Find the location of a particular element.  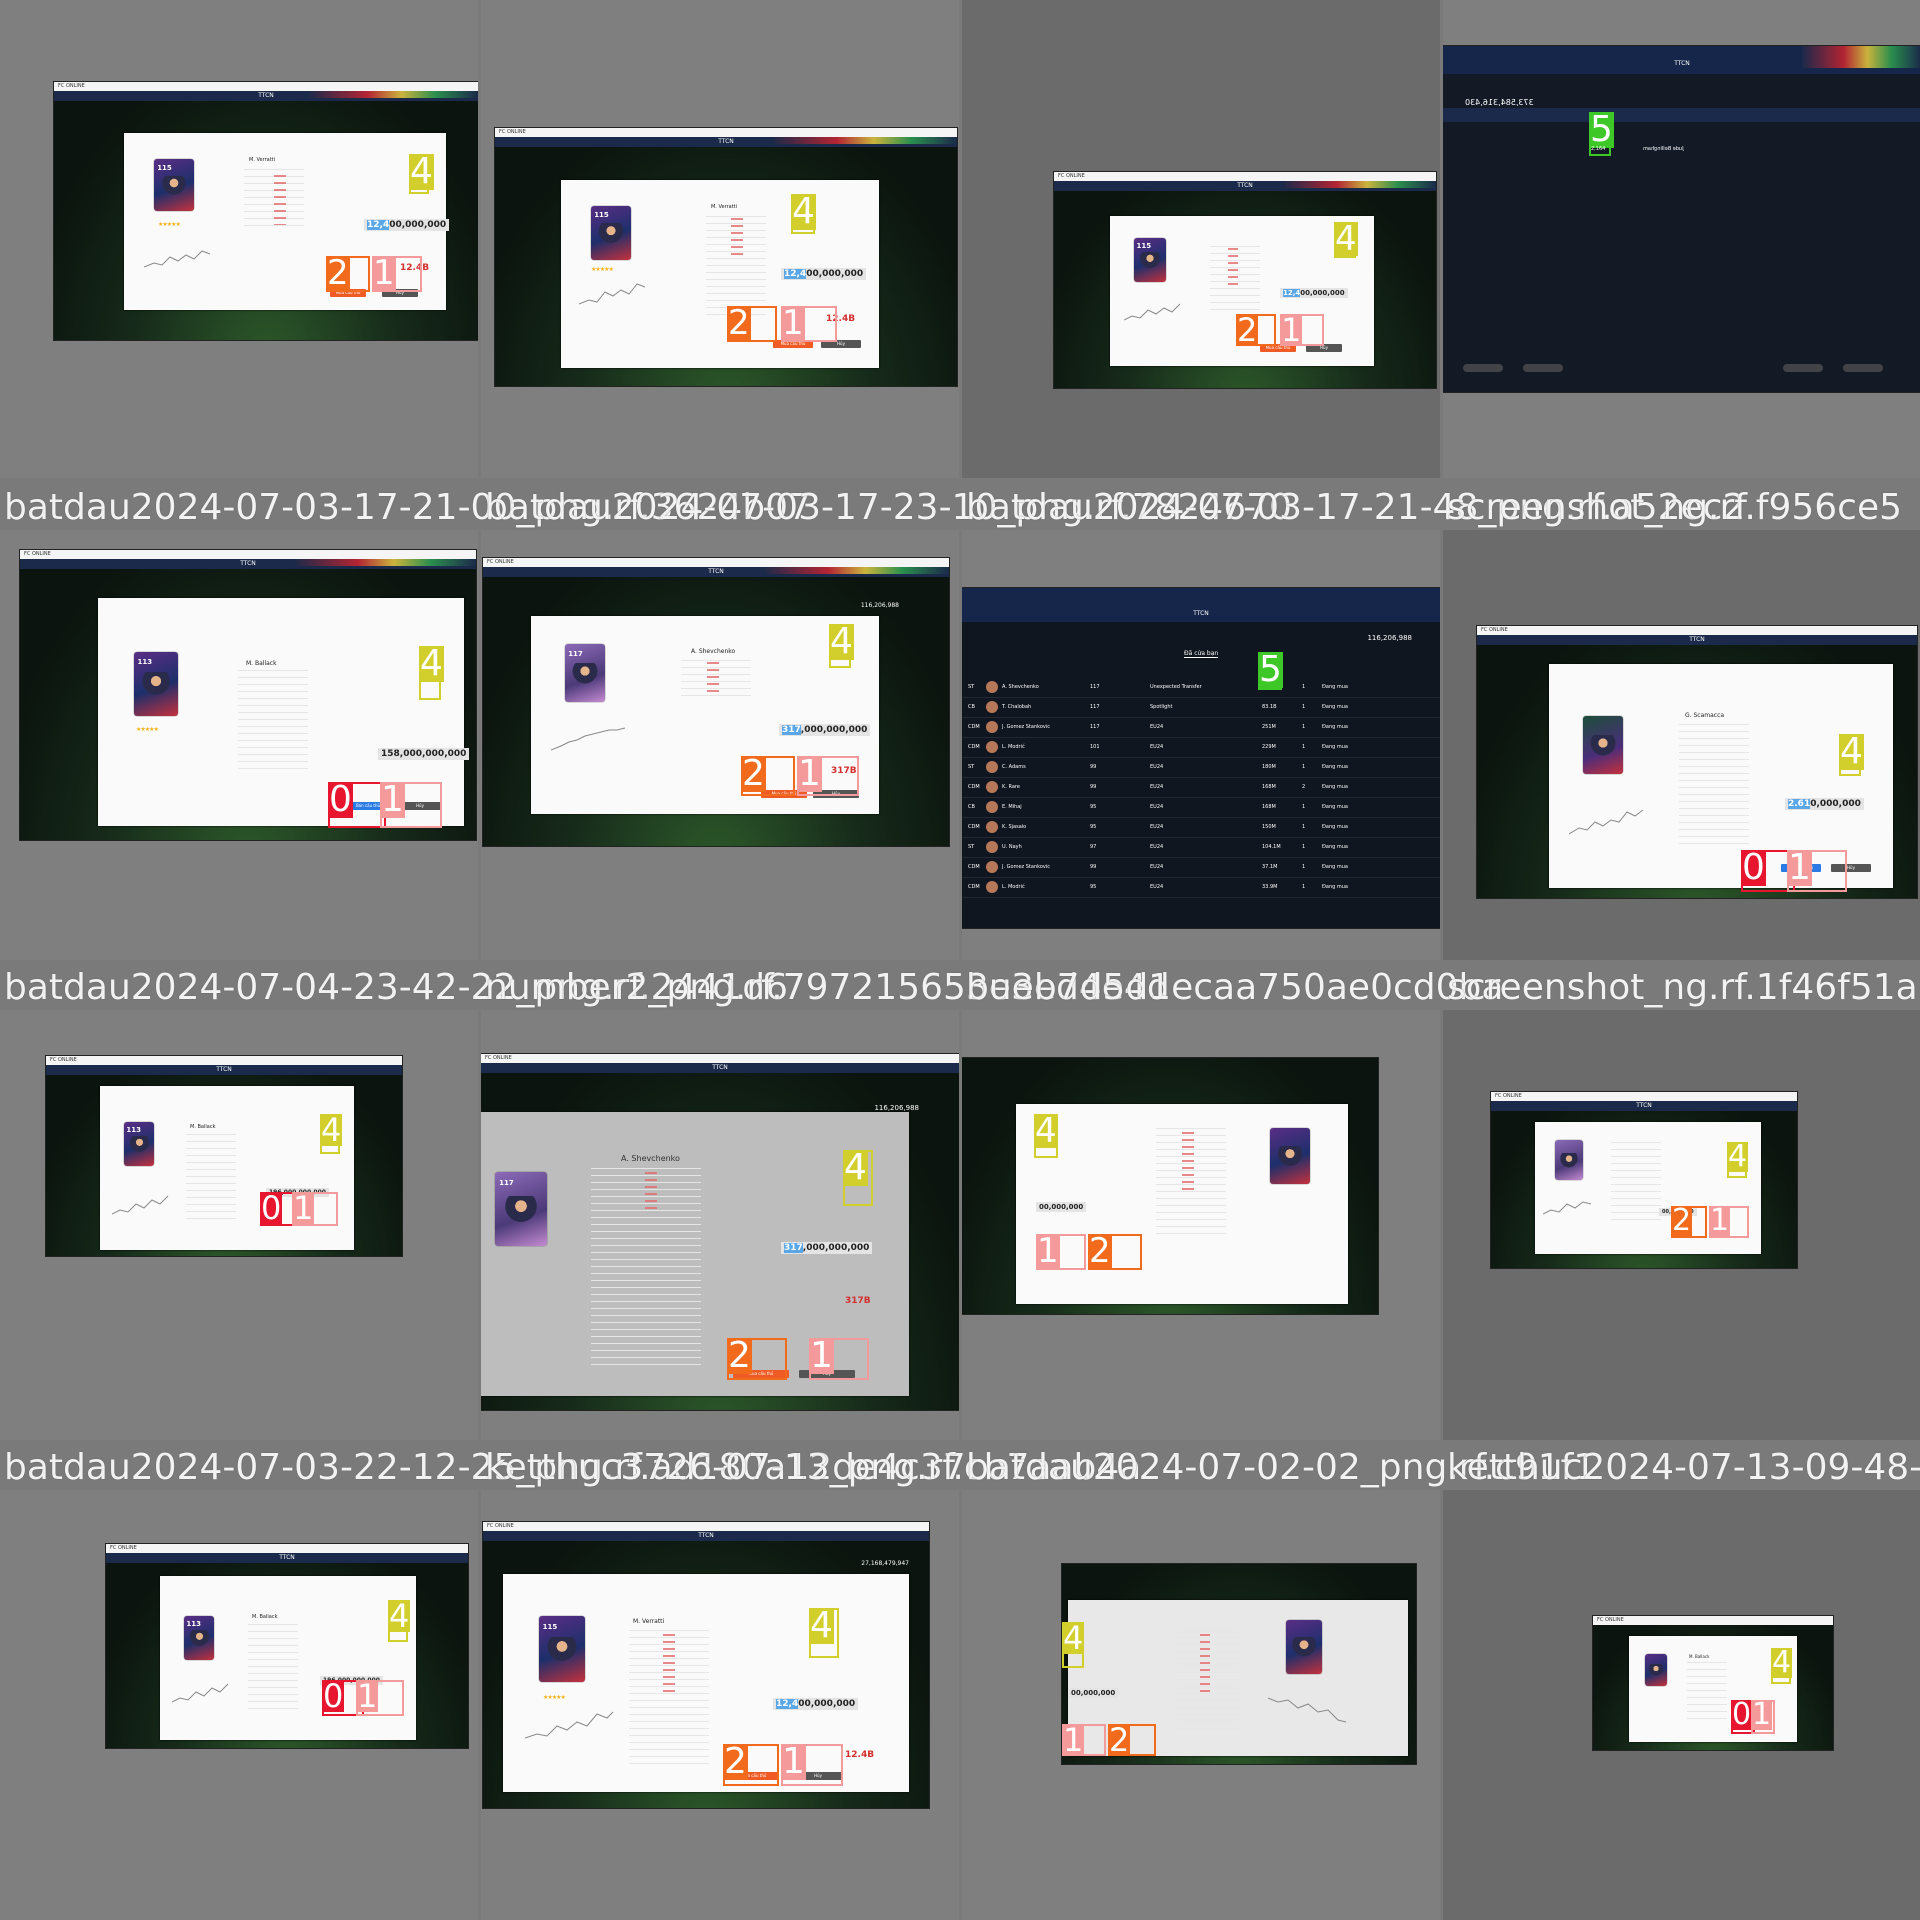

row-name: L. Modrić is located at coordinates (1013, 747).